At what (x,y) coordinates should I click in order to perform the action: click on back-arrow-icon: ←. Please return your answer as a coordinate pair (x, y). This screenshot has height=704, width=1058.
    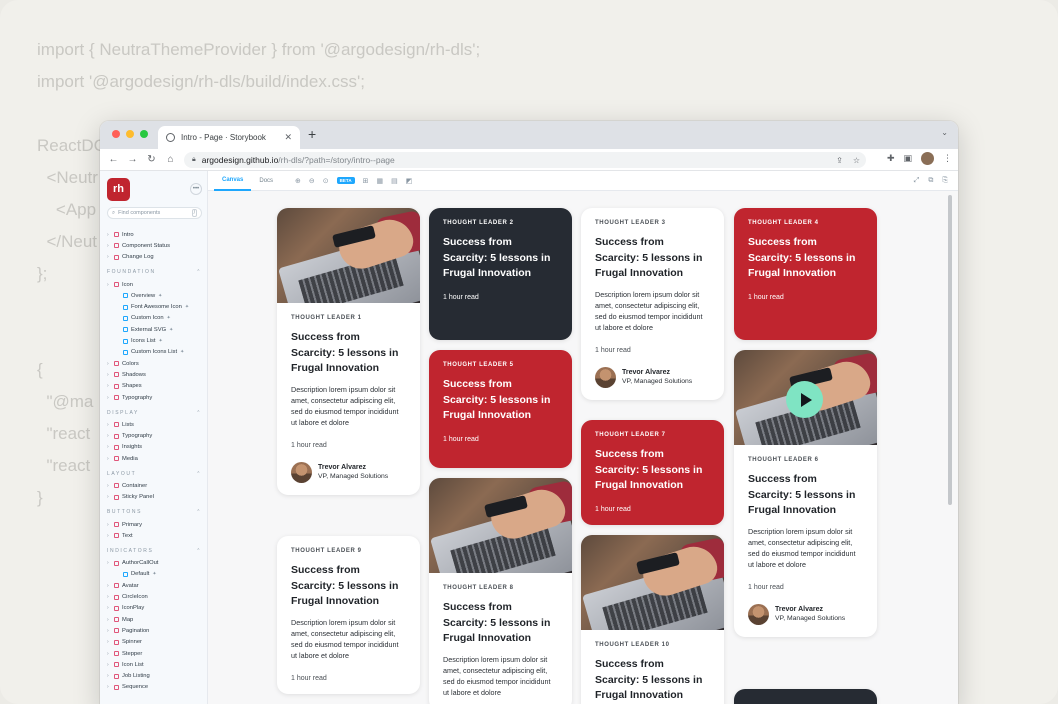
    Looking at the image, I should click on (113, 159).